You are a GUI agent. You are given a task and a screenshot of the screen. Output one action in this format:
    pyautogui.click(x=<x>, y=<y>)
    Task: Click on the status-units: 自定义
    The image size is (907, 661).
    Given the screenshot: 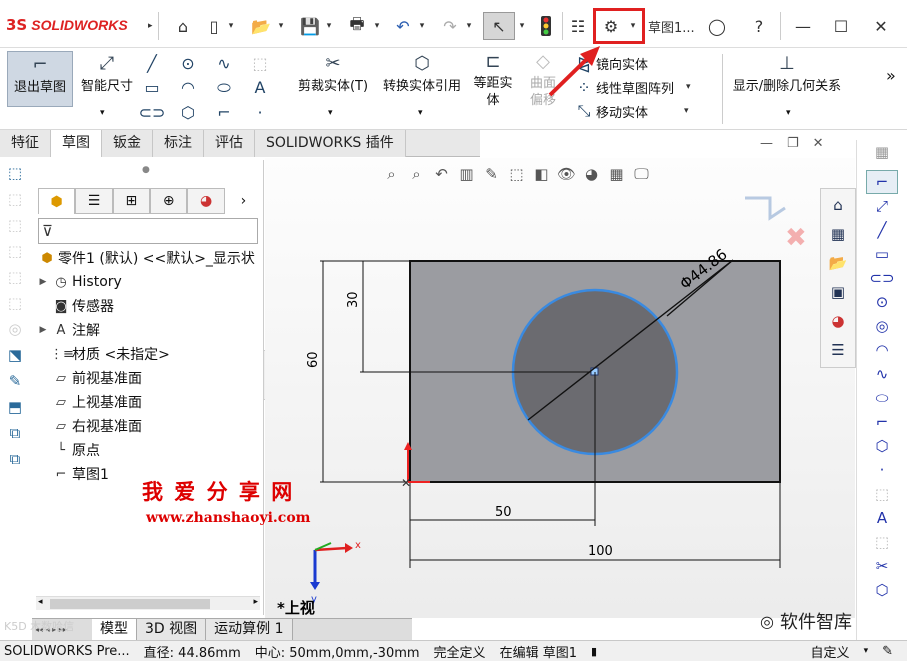 What is the action you would take?
    pyautogui.click(x=830, y=651)
    